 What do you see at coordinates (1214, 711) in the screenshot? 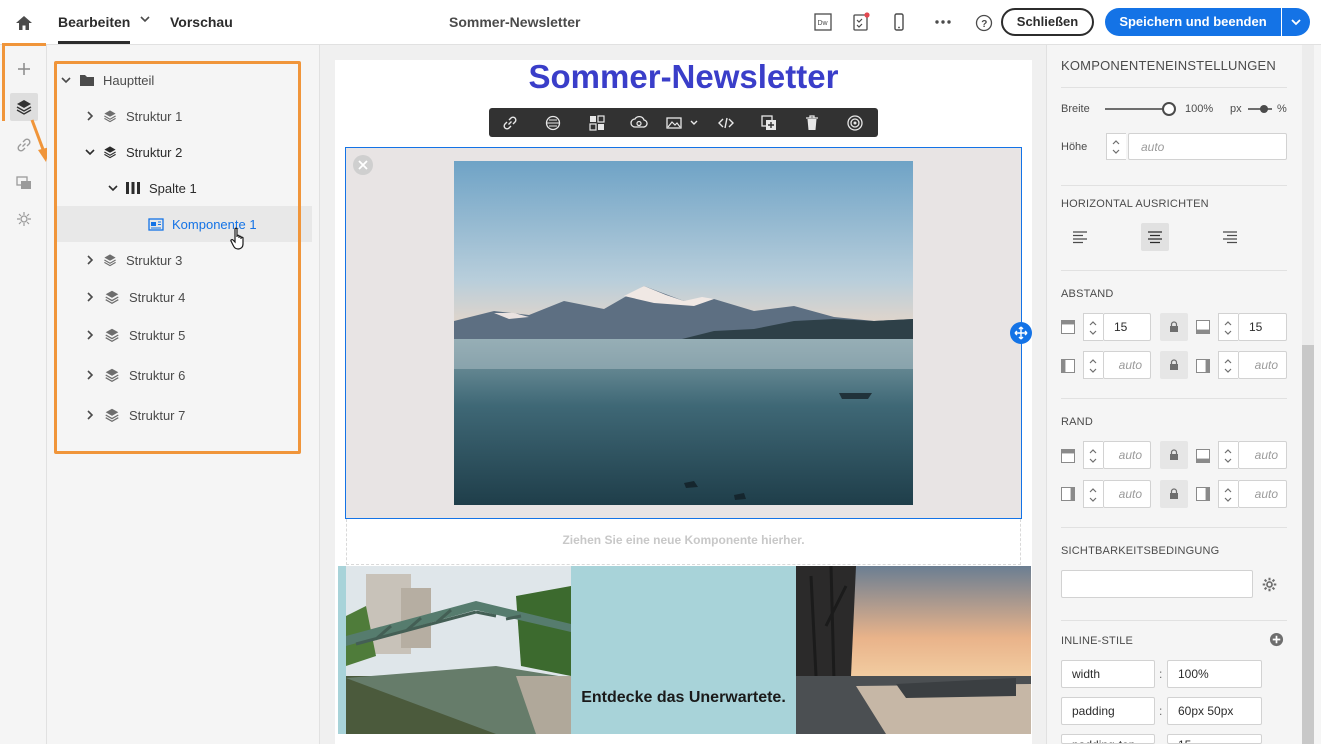
I see `inline-style-value: 60px 50px` at bounding box center [1214, 711].